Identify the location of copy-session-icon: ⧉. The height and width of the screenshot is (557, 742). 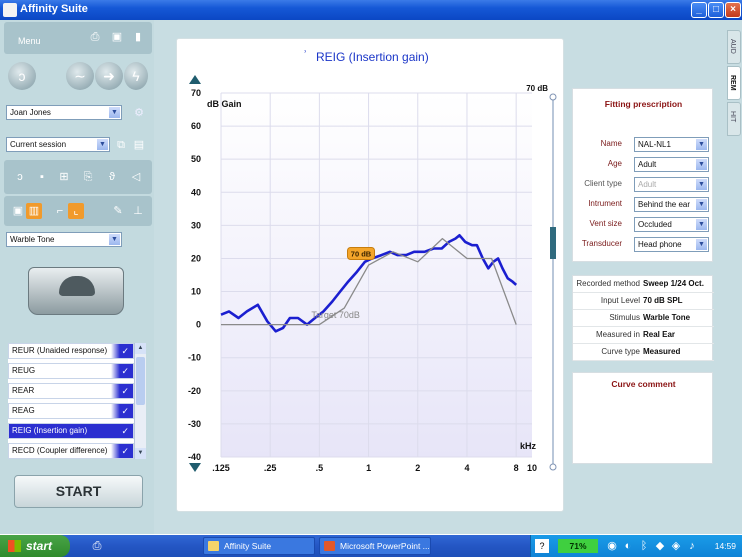
(121, 145).